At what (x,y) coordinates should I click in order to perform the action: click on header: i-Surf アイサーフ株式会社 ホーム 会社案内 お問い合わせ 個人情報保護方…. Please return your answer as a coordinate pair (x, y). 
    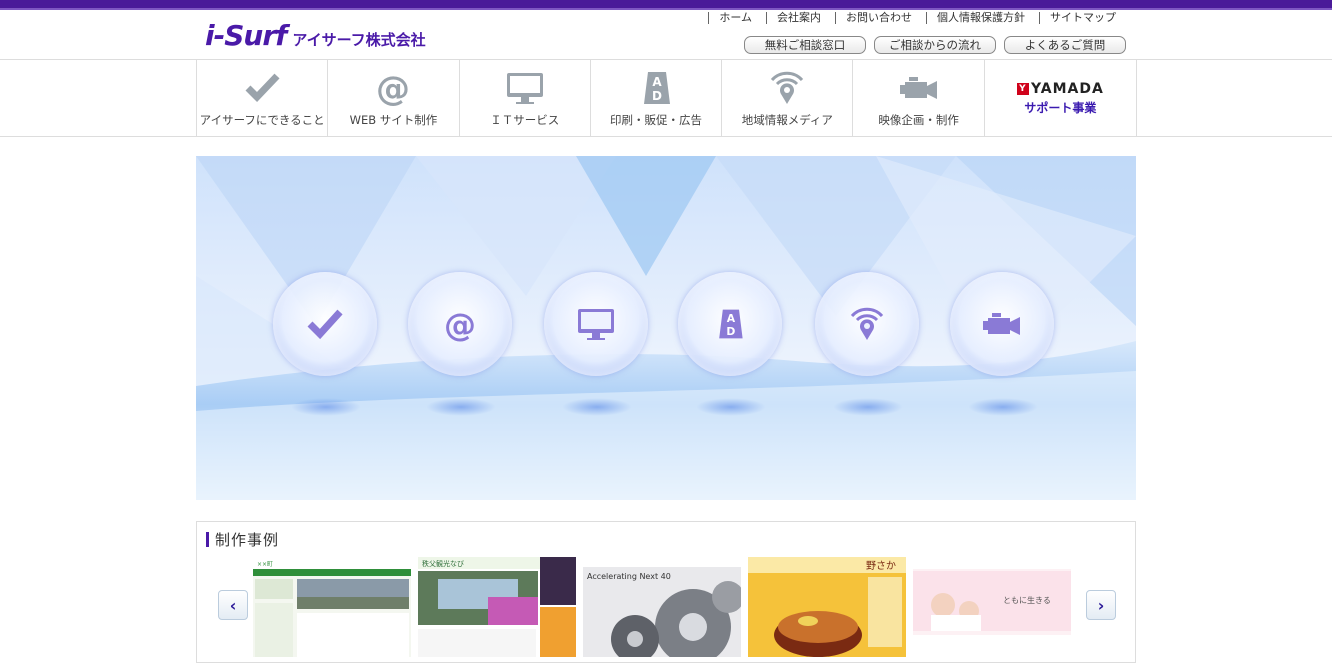
    Looking at the image, I should click on (666, 34).